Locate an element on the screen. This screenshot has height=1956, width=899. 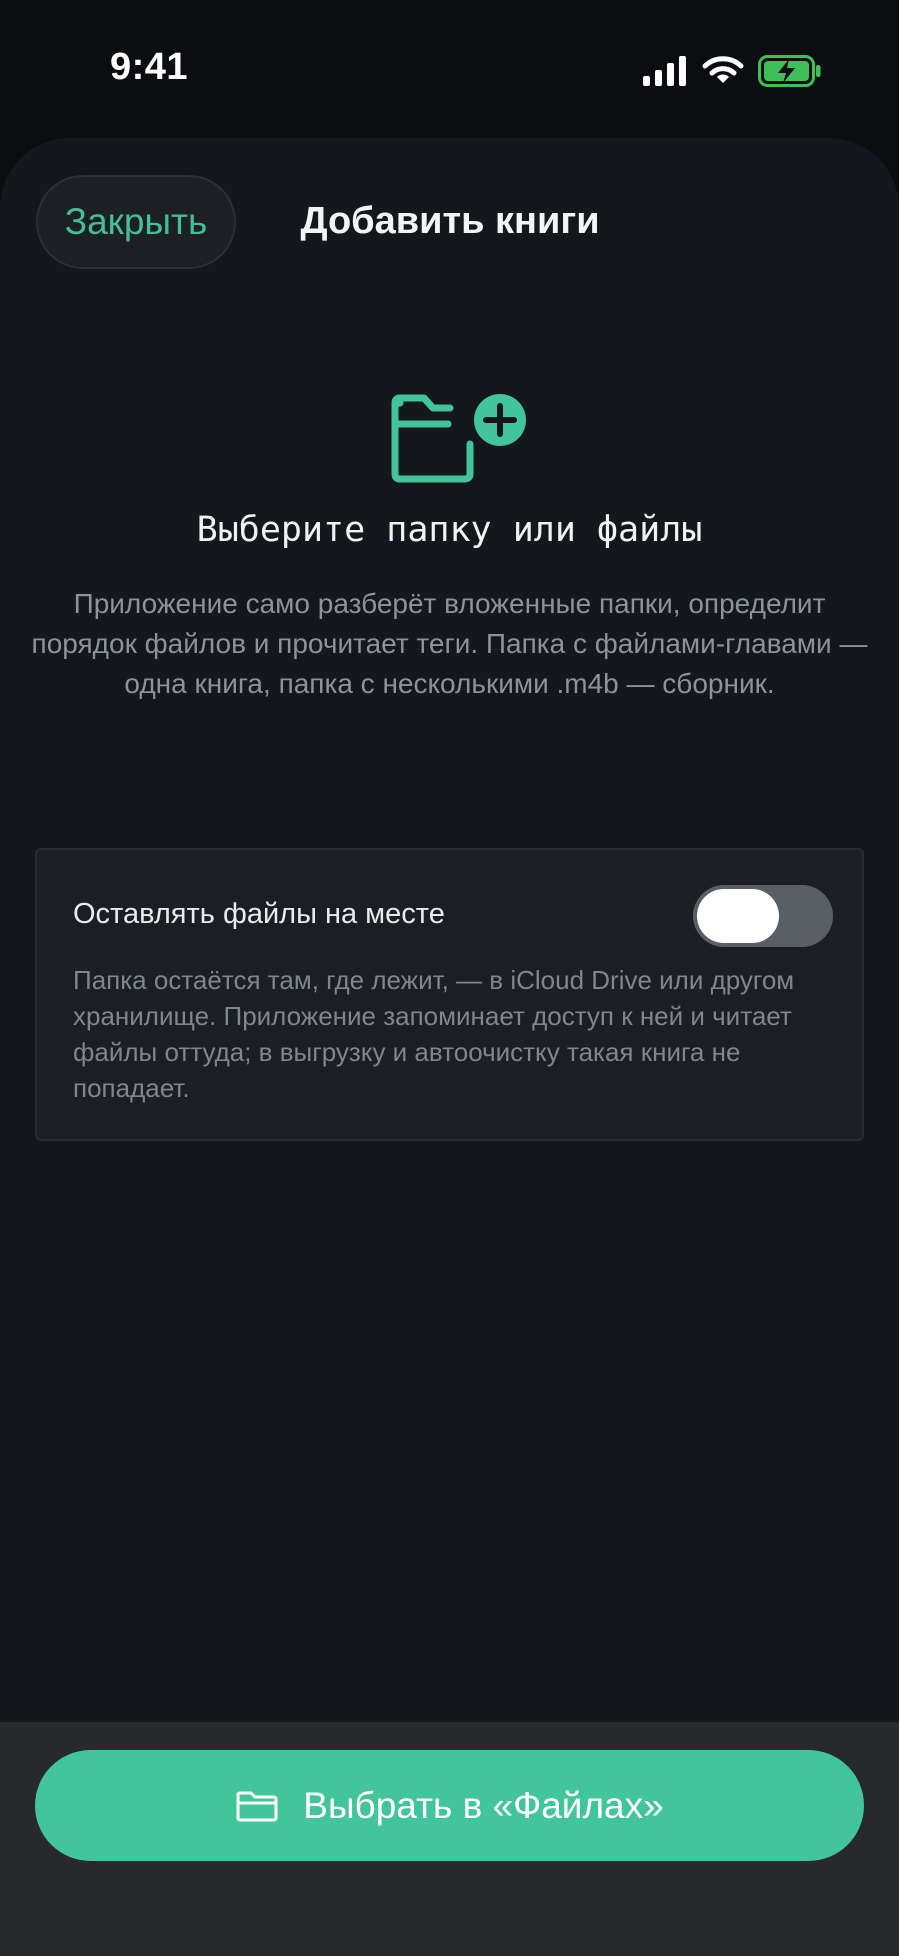
battery-charging-icon is located at coordinates (789, 71).